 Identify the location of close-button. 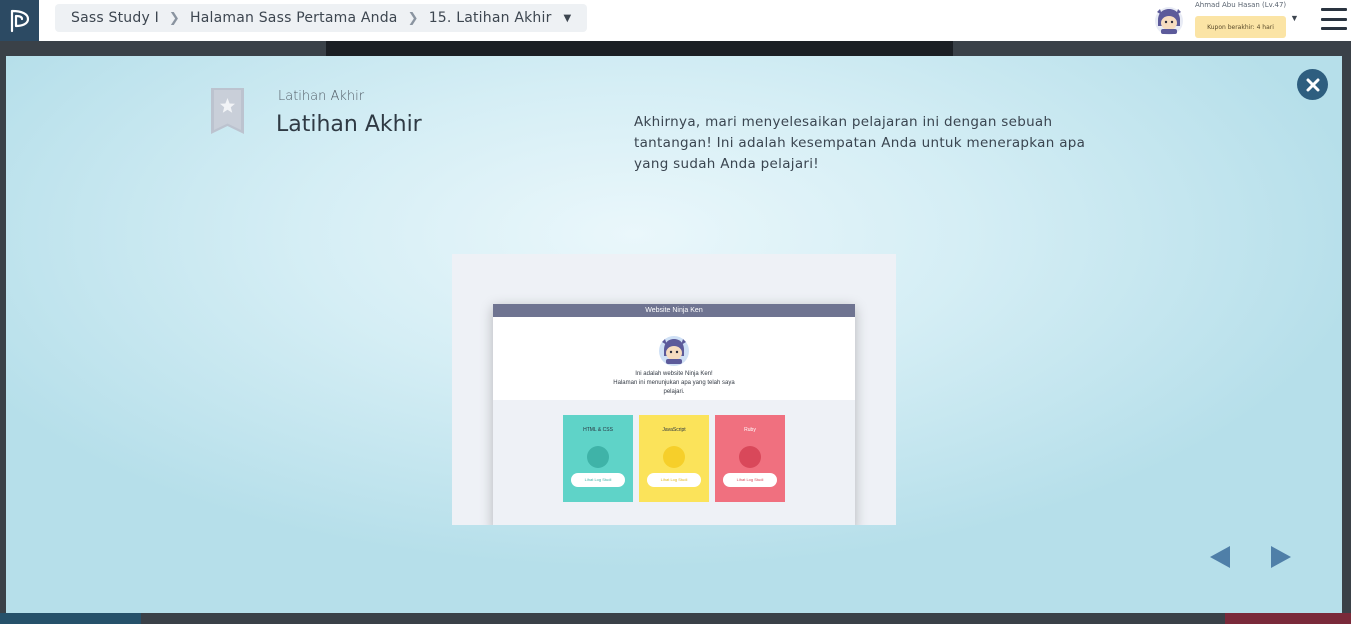
(1312, 84).